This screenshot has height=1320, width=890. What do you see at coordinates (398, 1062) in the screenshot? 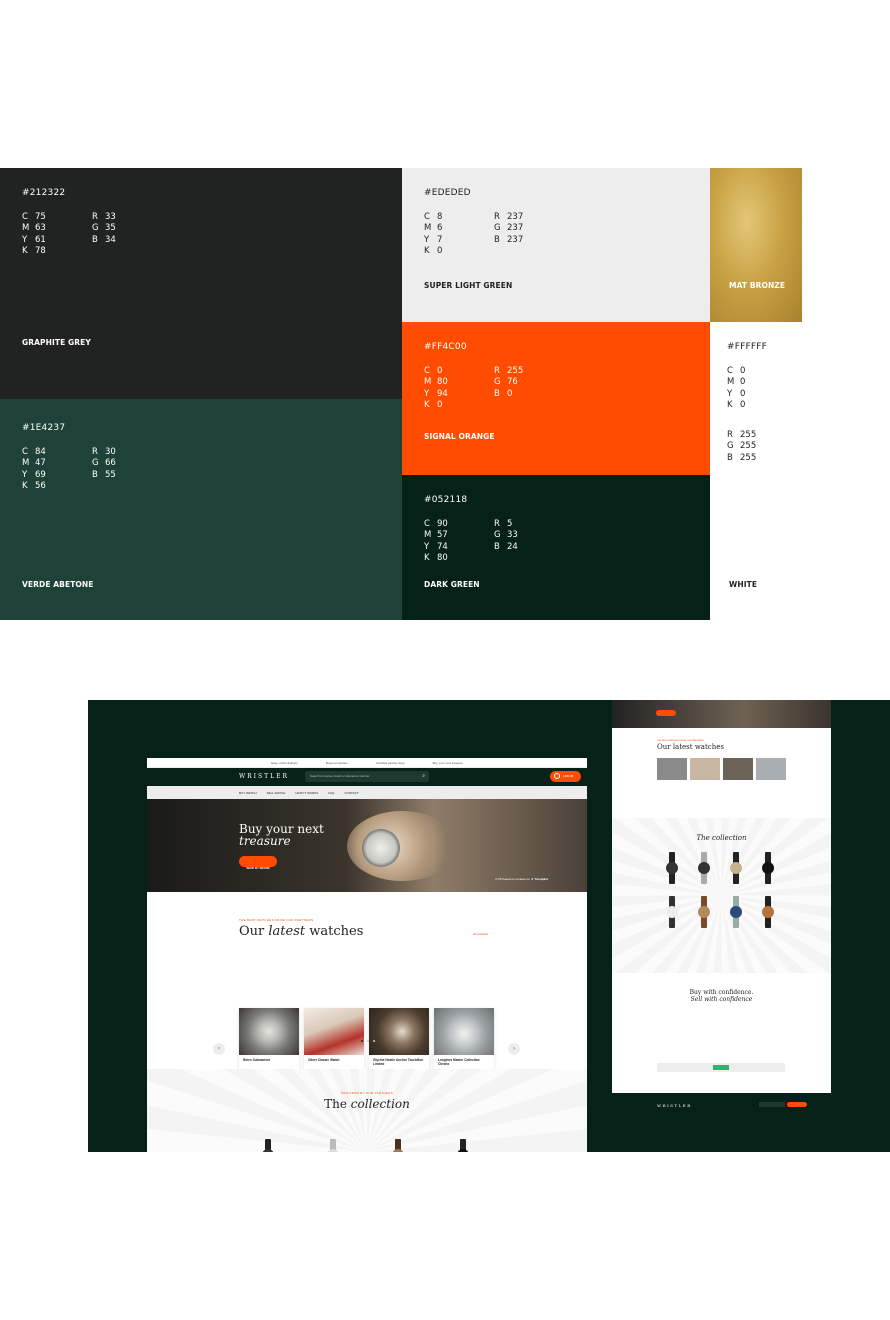
I see `watch-card-title: Glycine Nestle Anchor Tourbillon Limited` at bounding box center [398, 1062].